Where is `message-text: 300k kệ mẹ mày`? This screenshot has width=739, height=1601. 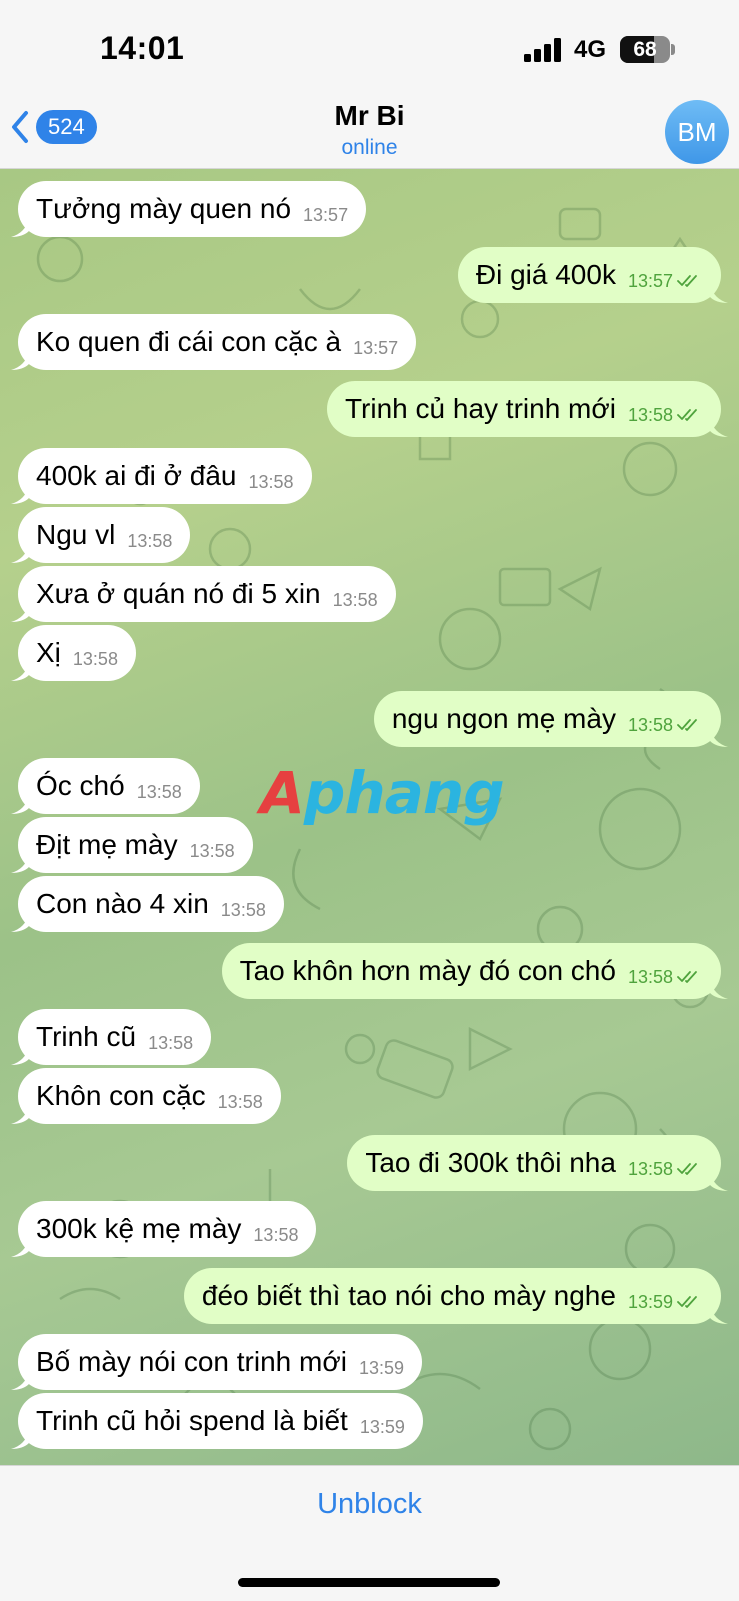
message-text: 300k kệ mẹ mày is located at coordinates (139, 1228).